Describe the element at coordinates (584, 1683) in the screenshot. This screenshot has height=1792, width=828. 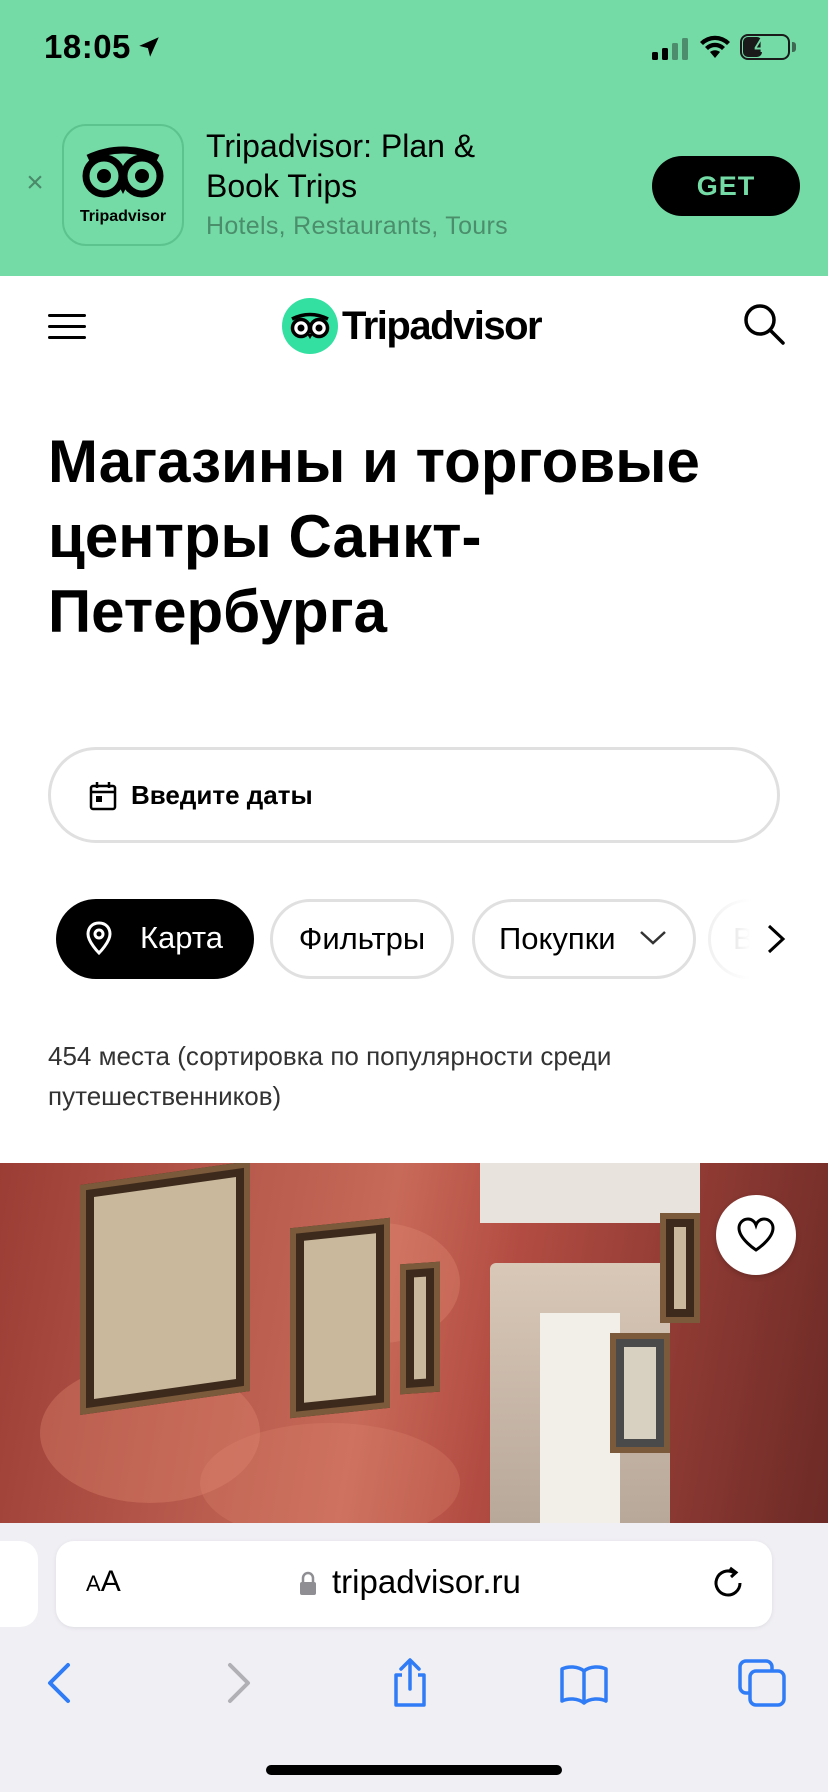
I see `bookmarks-icon` at that location.